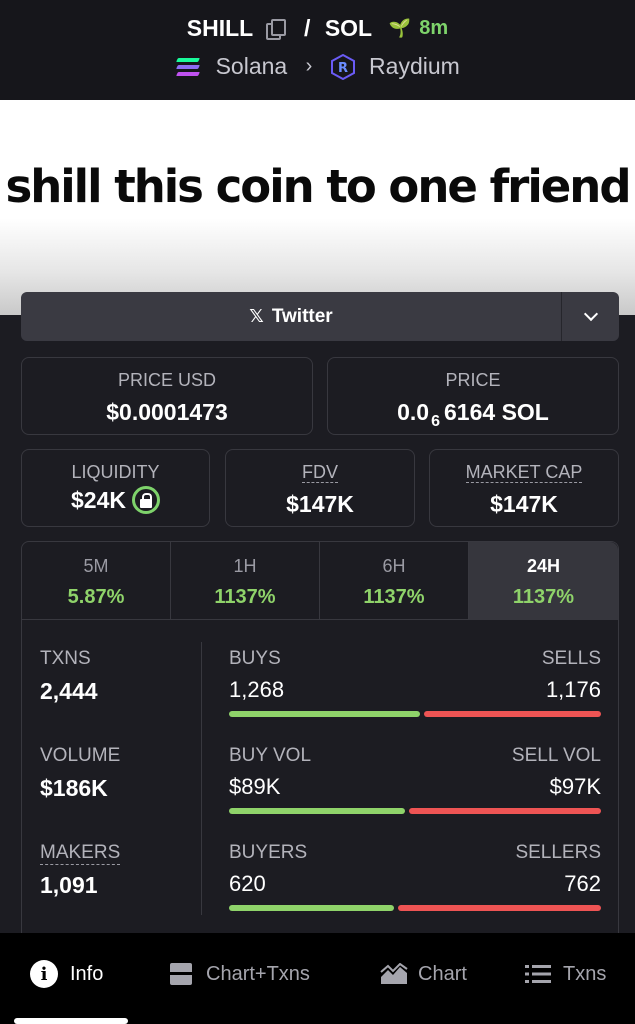 The height and width of the screenshot is (1024, 635). What do you see at coordinates (317, 28) in the screenshot?
I see `pair-title: SHILL / SOL 🌱 8m` at bounding box center [317, 28].